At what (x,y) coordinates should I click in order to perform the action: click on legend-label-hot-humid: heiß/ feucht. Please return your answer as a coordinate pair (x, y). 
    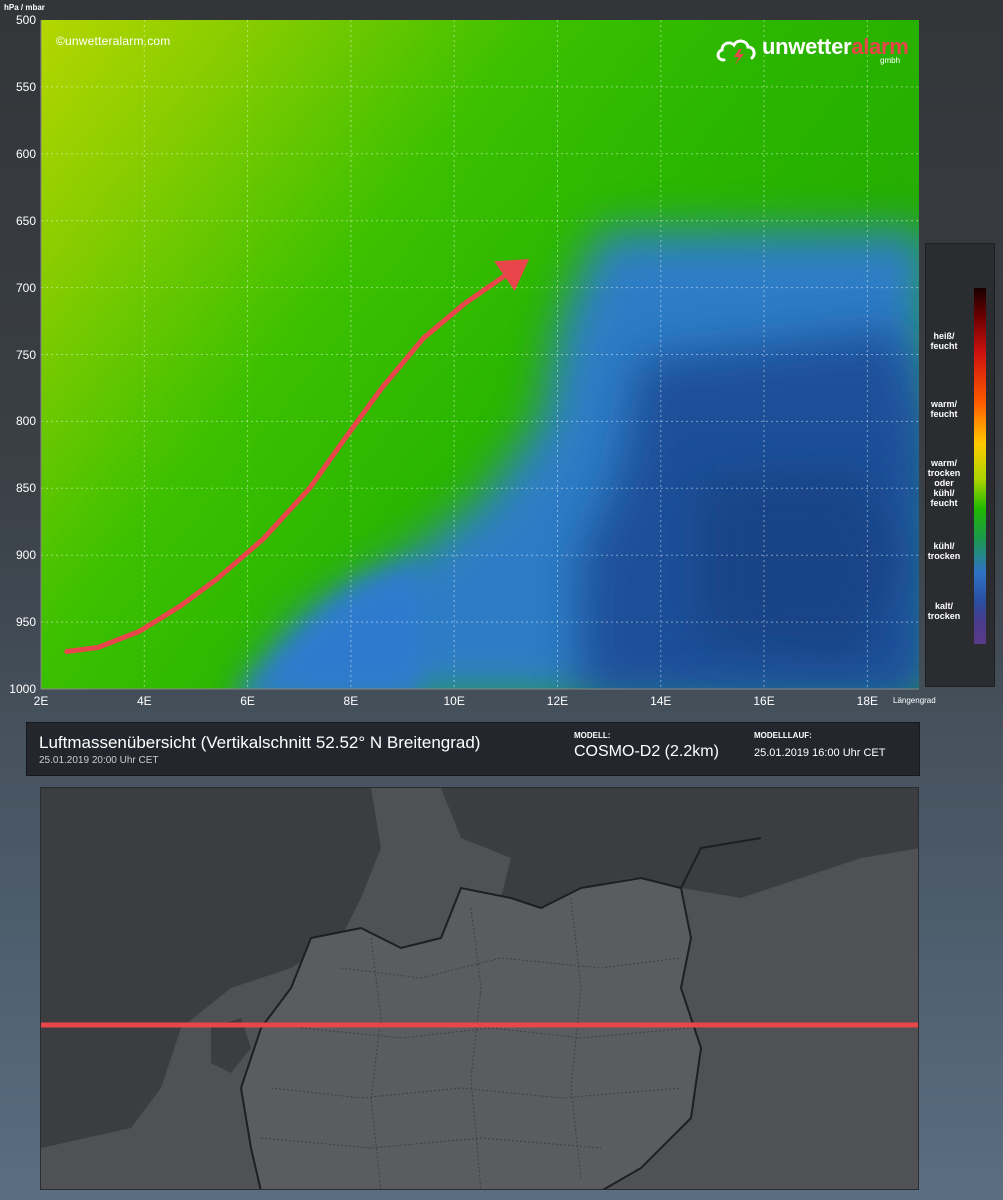
    Looking at the image, I should click on (944, 341).